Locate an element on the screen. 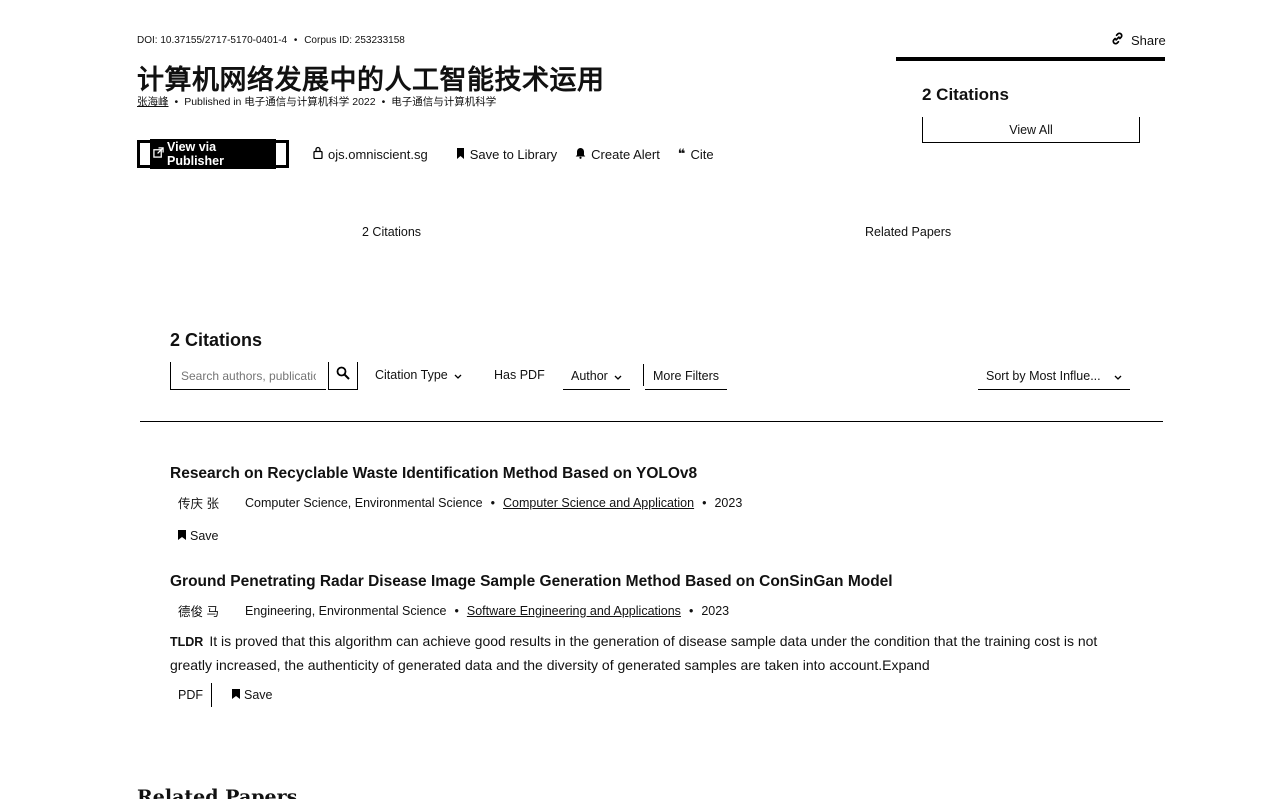 The width and height of the screenshot is (1280, 799). search-button is located at coordinates (343, 376).